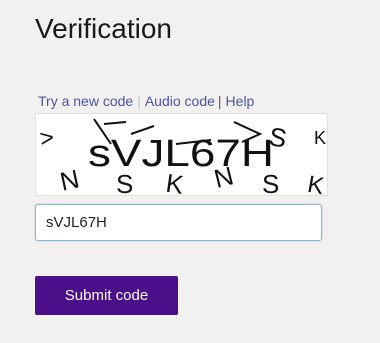 Image resolution: width=380 pixels, height=343 pixels. I want to click on captcha-glyph: N, so click(69, 179).